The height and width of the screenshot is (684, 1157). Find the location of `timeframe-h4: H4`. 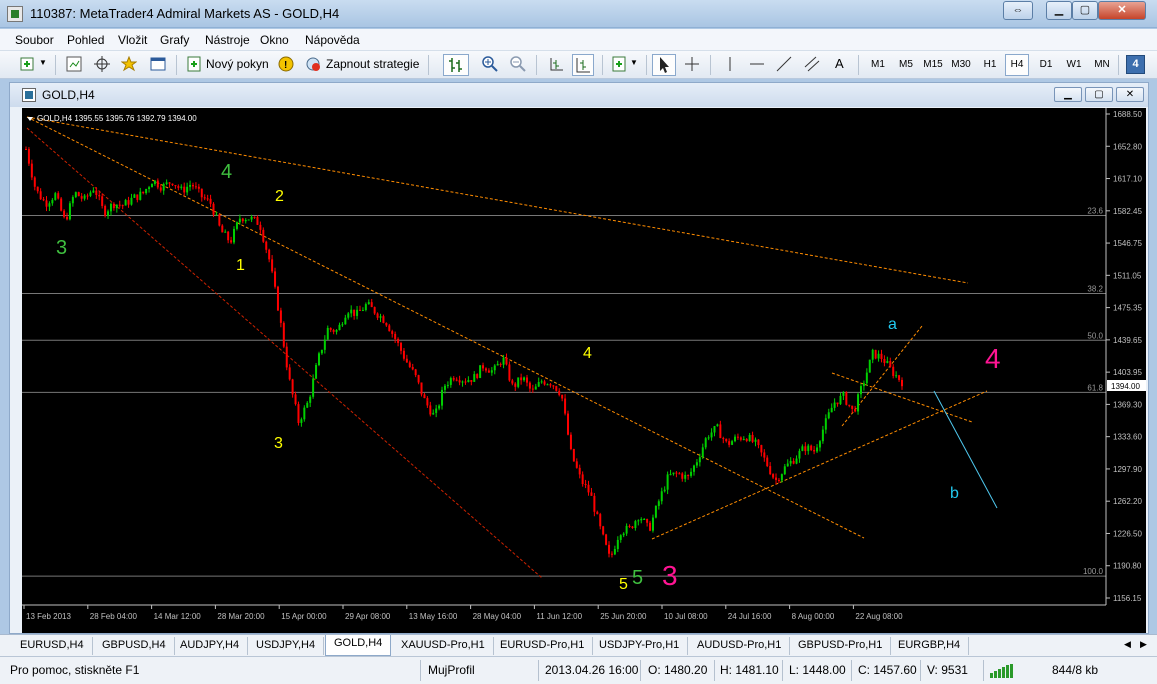

timeframe-h4: H4 is located at coordinates (1017, 65).